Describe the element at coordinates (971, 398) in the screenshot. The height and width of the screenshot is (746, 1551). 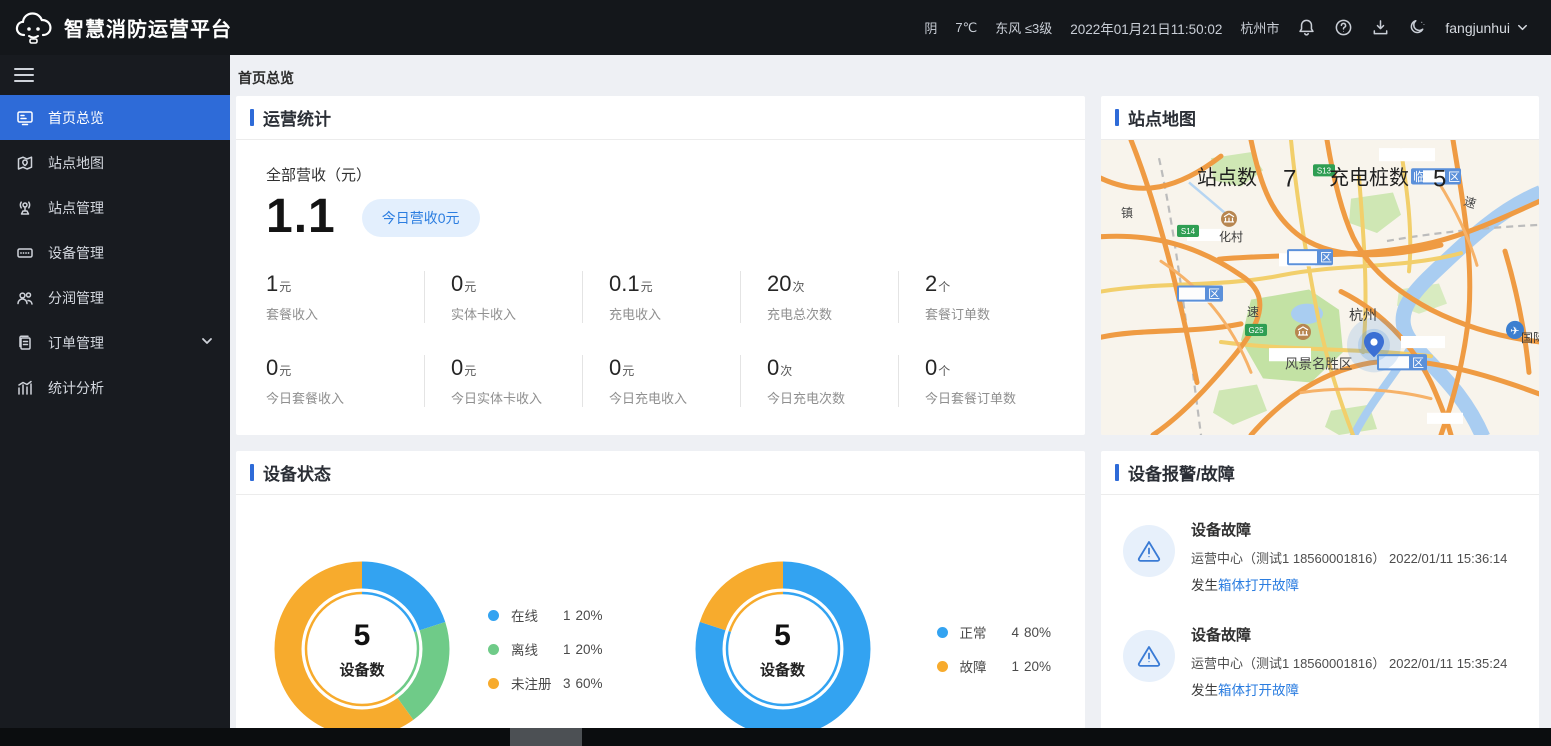
I see `stat-label: 今日套餐订单数` at that location.